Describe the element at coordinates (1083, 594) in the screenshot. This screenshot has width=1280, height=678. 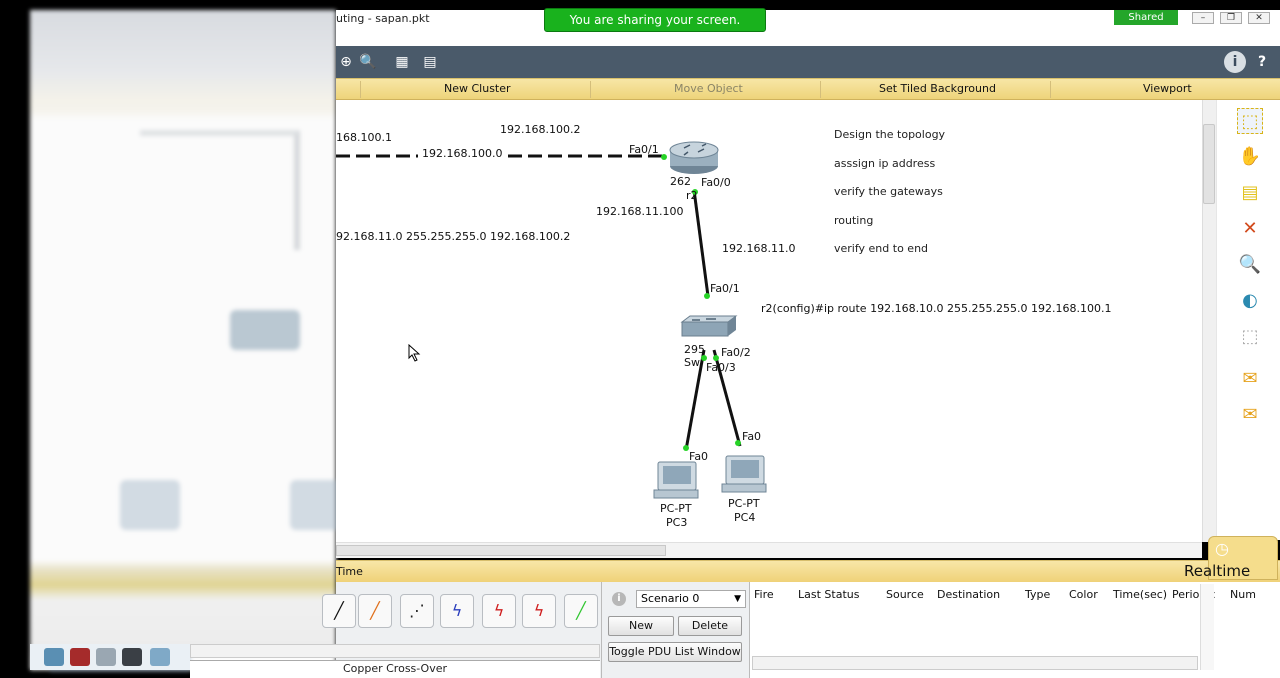
I see `pdu-col-color: Color` at that location.